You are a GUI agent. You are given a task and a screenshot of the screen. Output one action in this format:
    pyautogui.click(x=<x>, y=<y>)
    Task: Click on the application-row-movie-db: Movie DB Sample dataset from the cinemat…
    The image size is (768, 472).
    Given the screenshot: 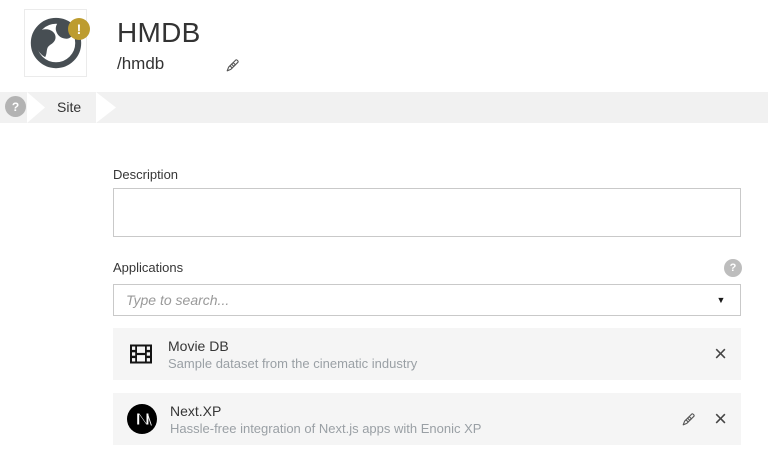 What is the action you would take?
    pyautogui.click(x=427, y=354)
    